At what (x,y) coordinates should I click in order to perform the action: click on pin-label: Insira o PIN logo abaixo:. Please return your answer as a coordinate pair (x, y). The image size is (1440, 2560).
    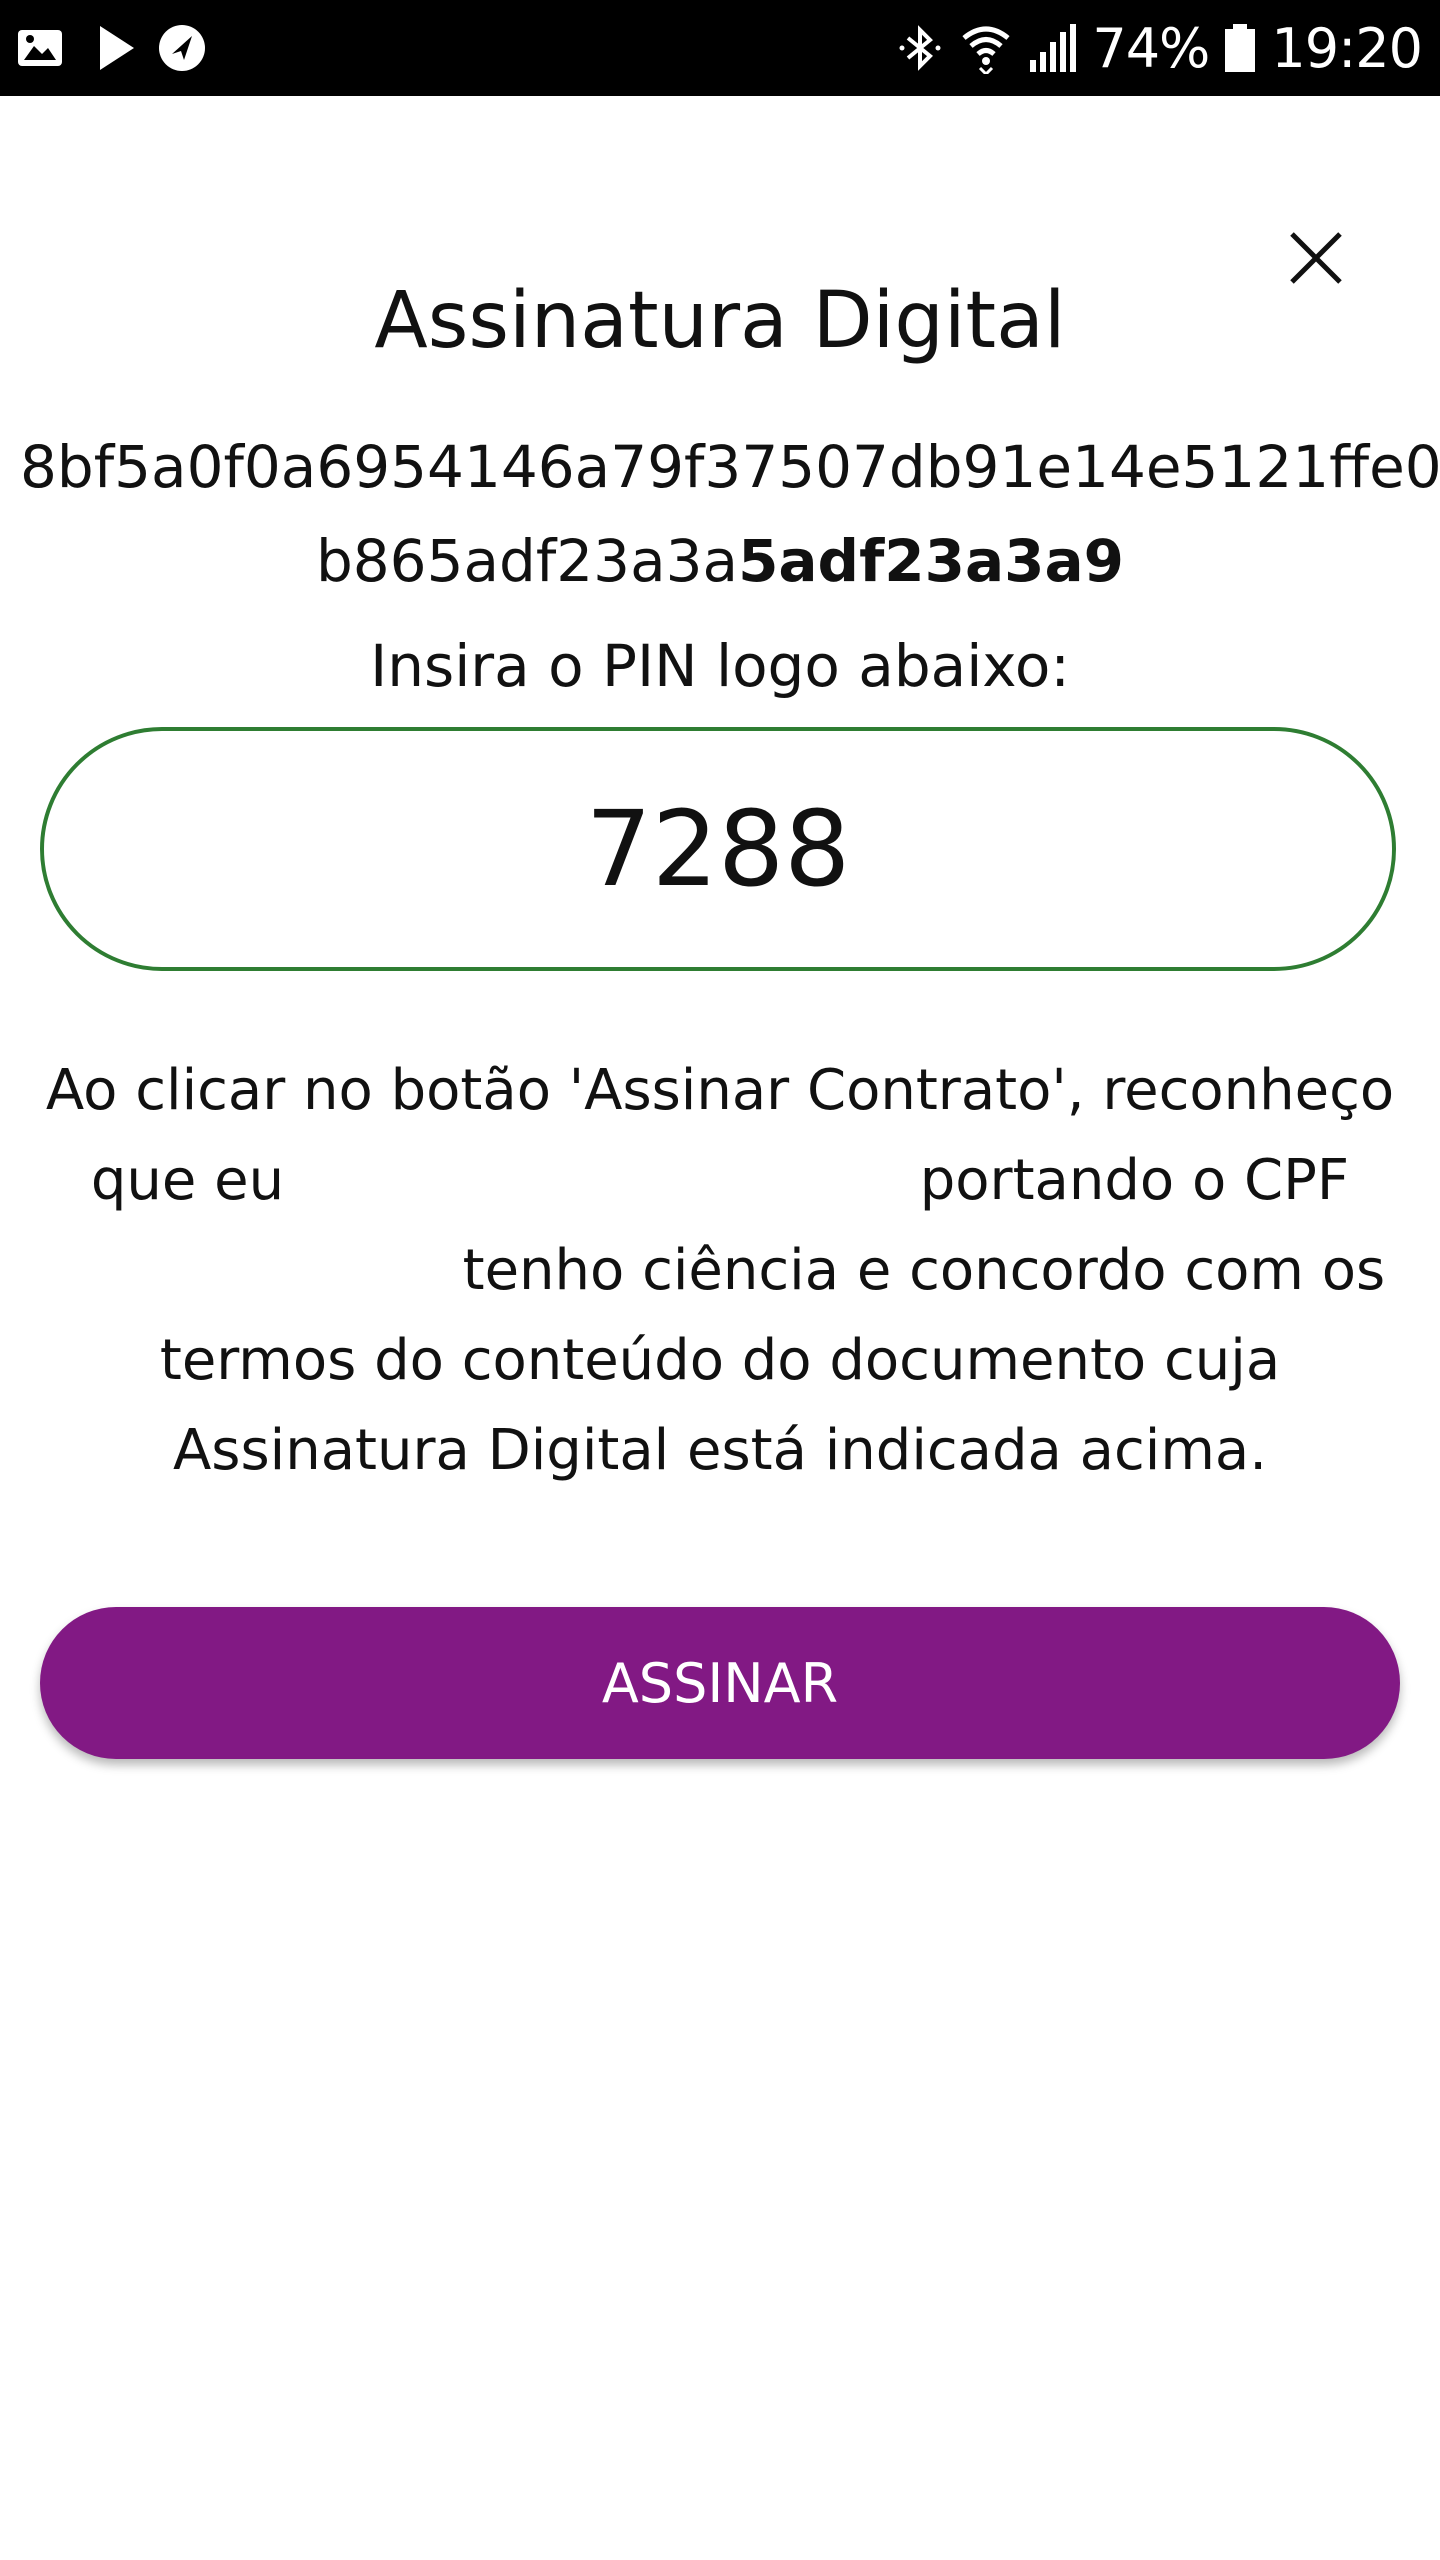
    Looking at the image, I should click on (720, 666).